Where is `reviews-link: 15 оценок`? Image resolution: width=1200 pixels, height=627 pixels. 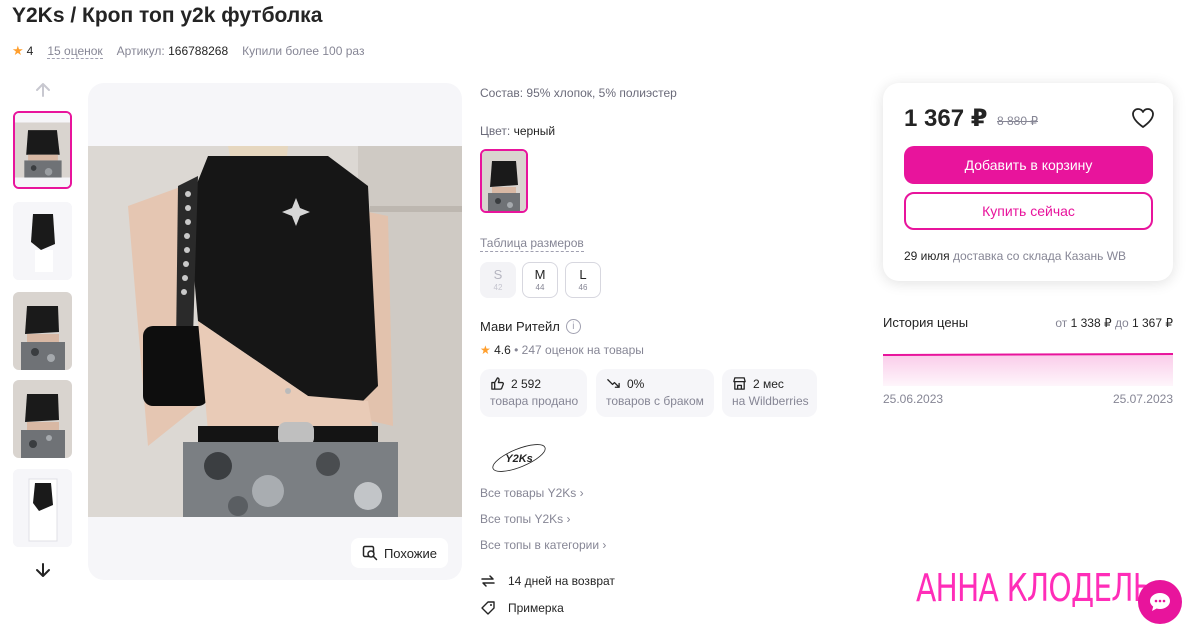
reviews-link: 15 оценок is located at coordinates (75, 51).